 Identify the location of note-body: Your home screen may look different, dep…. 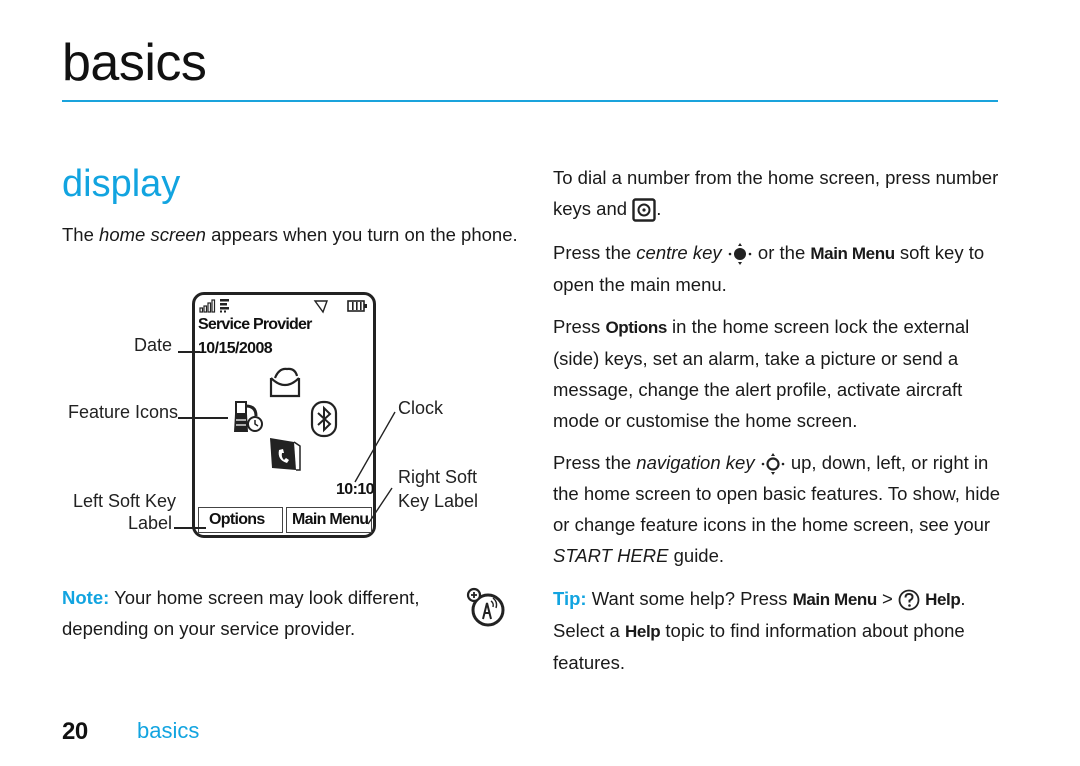
(241, 613).